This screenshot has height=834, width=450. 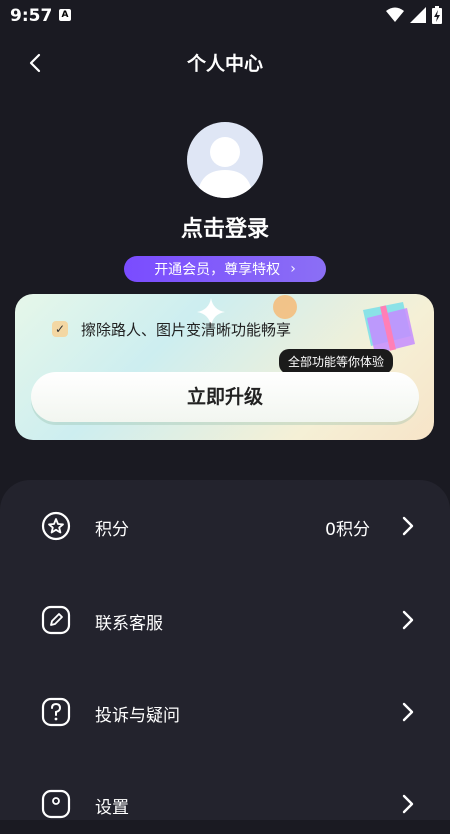 I want to click on orange-orb-icon, so click(x=285, y=307).